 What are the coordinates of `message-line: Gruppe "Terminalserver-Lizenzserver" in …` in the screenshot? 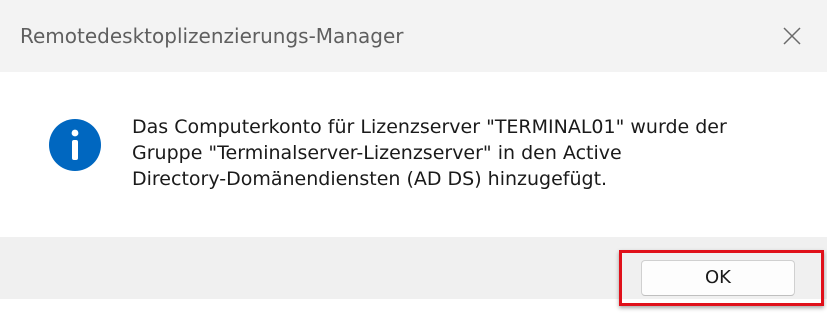 It's located at (377, 153).